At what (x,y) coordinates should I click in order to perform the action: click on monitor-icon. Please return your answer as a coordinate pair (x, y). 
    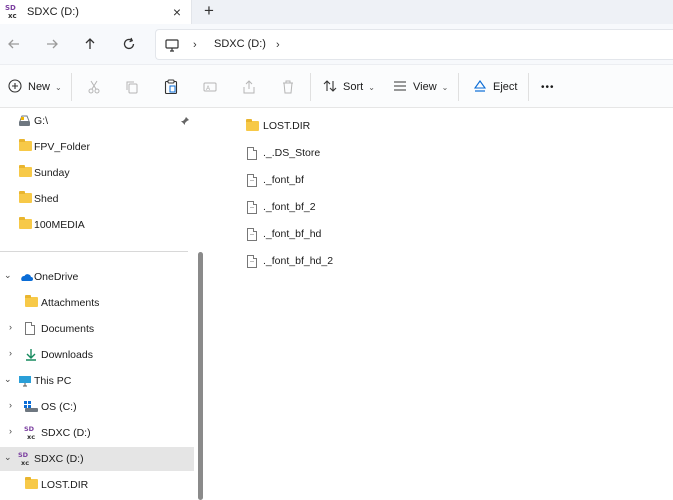
    Looking at the image, I should click on (25, 382).